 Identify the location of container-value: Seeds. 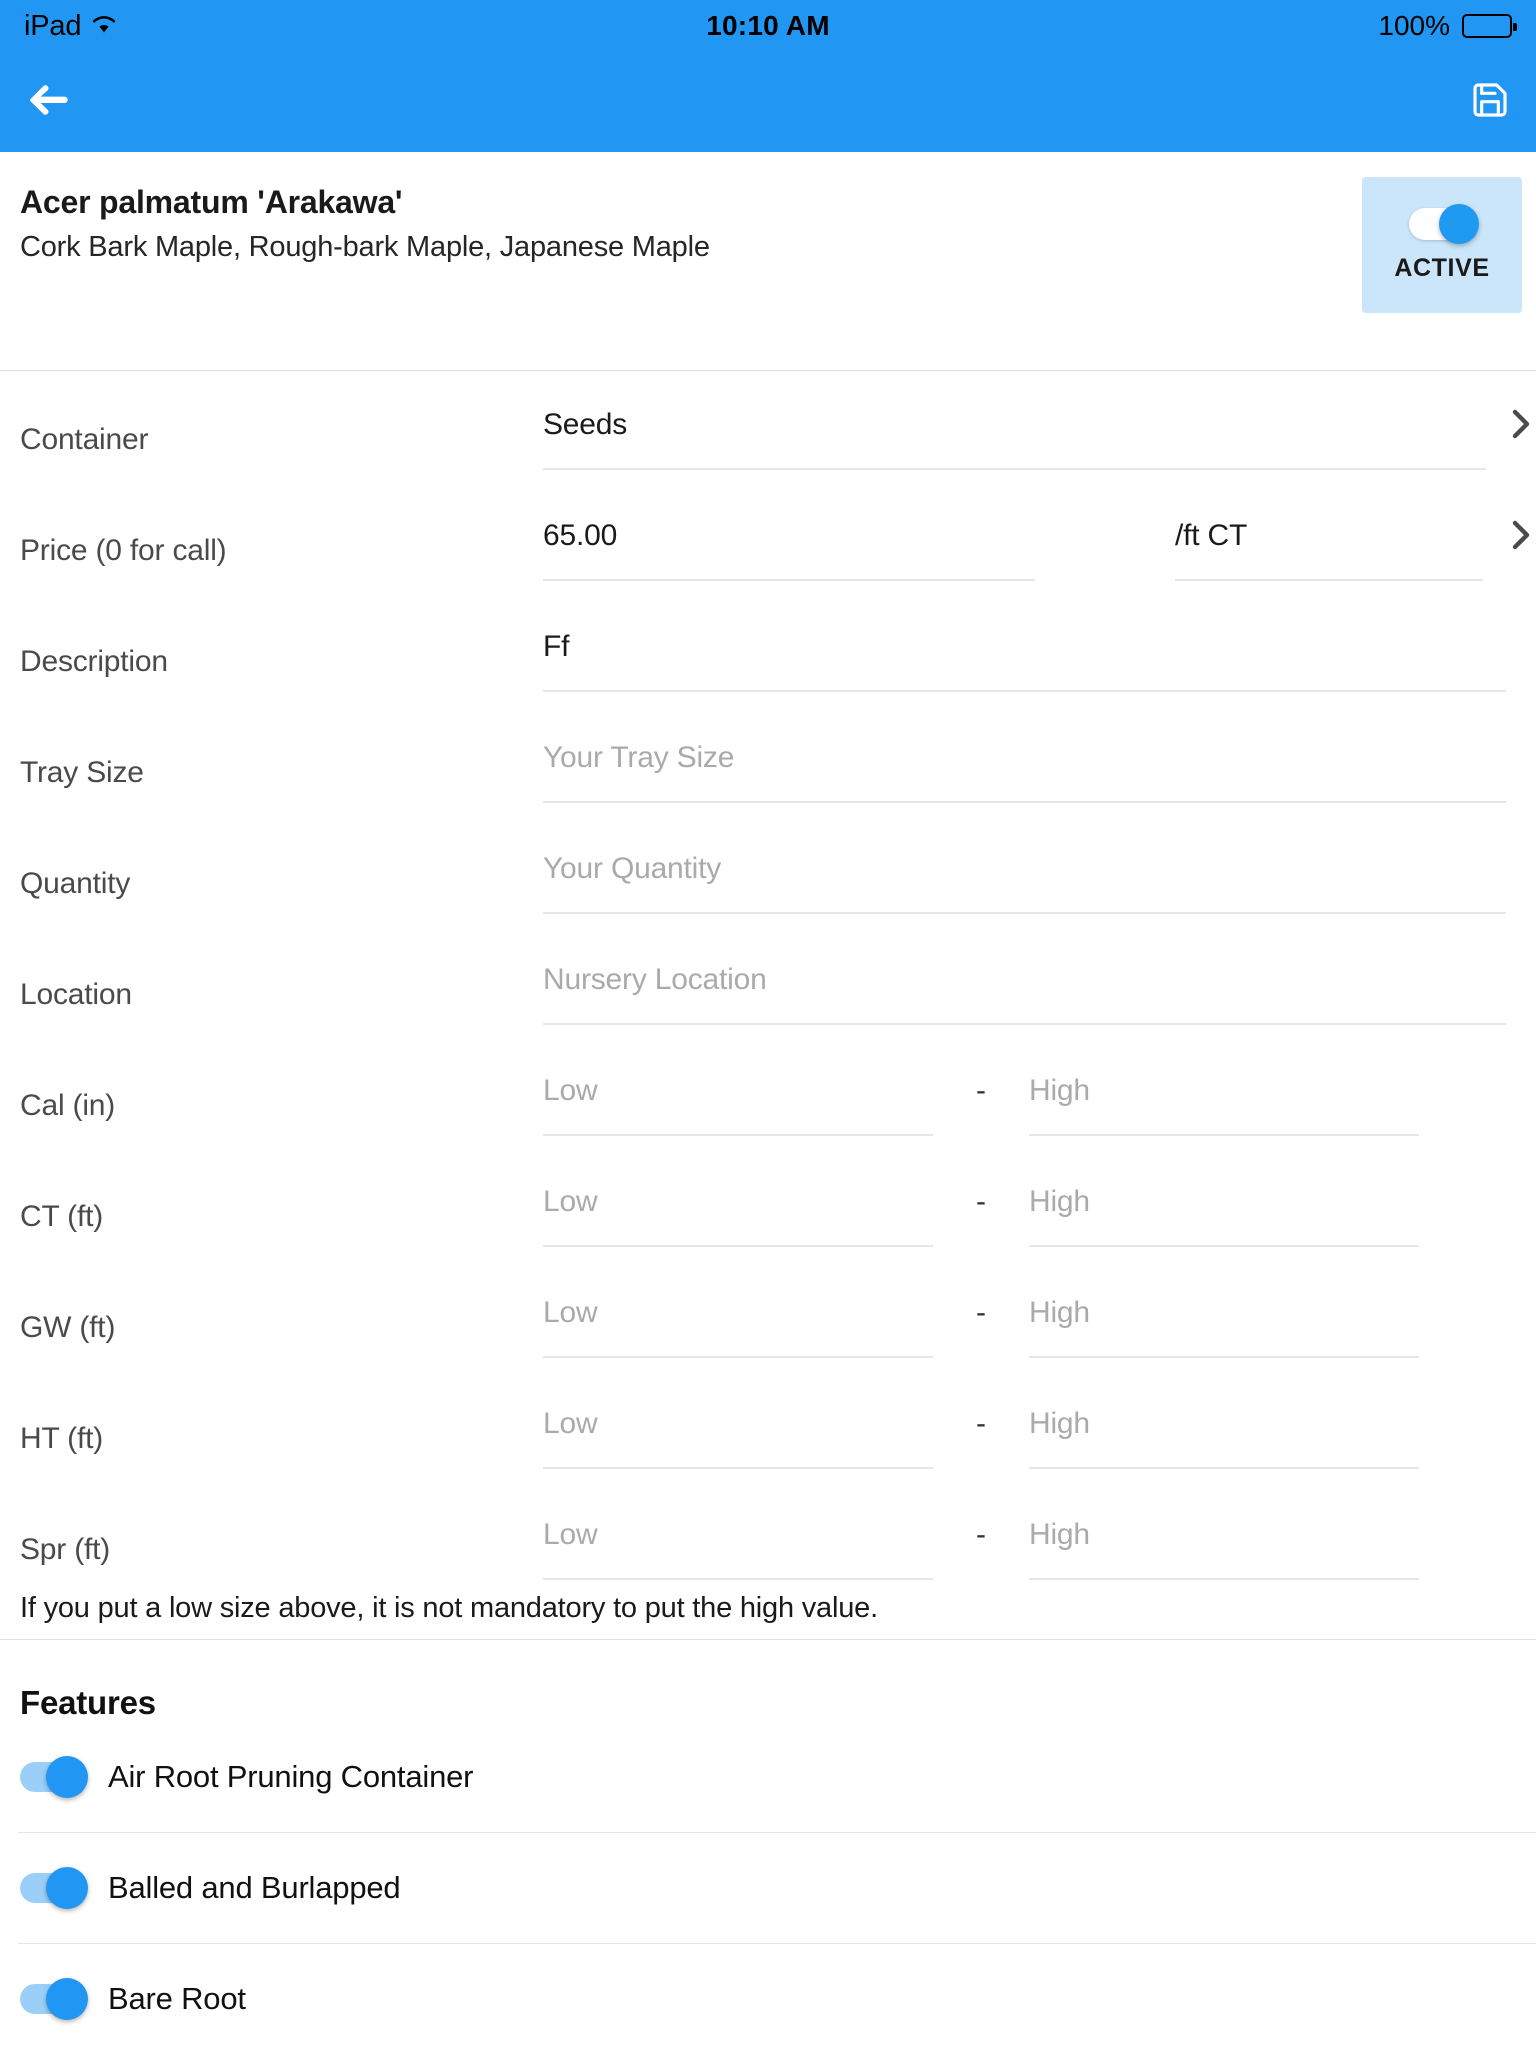
(585, 424).